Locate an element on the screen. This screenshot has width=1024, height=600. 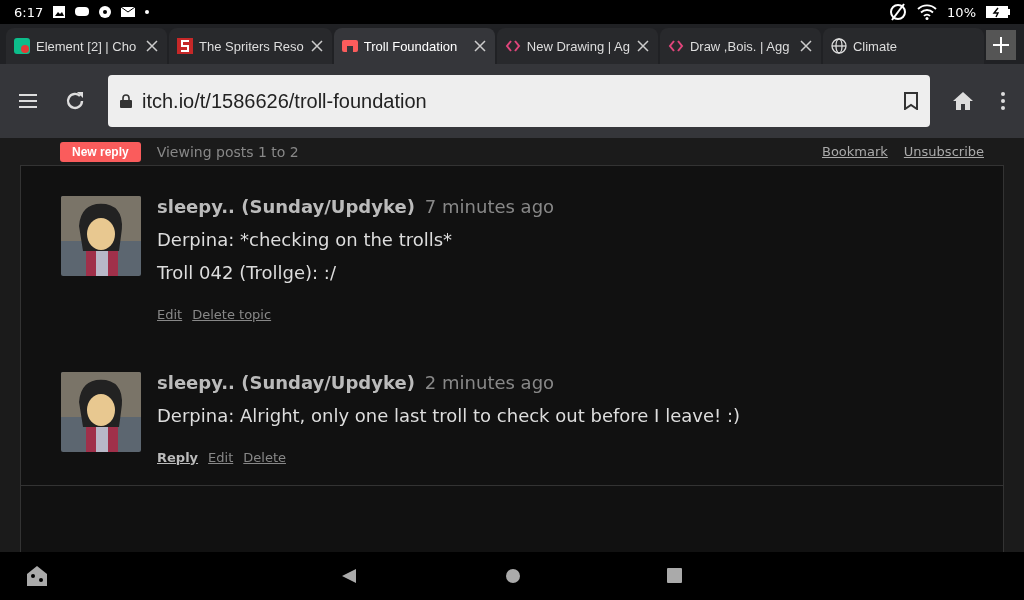
browser-tab: Troll Foundation is located at coordinates (414, 46).